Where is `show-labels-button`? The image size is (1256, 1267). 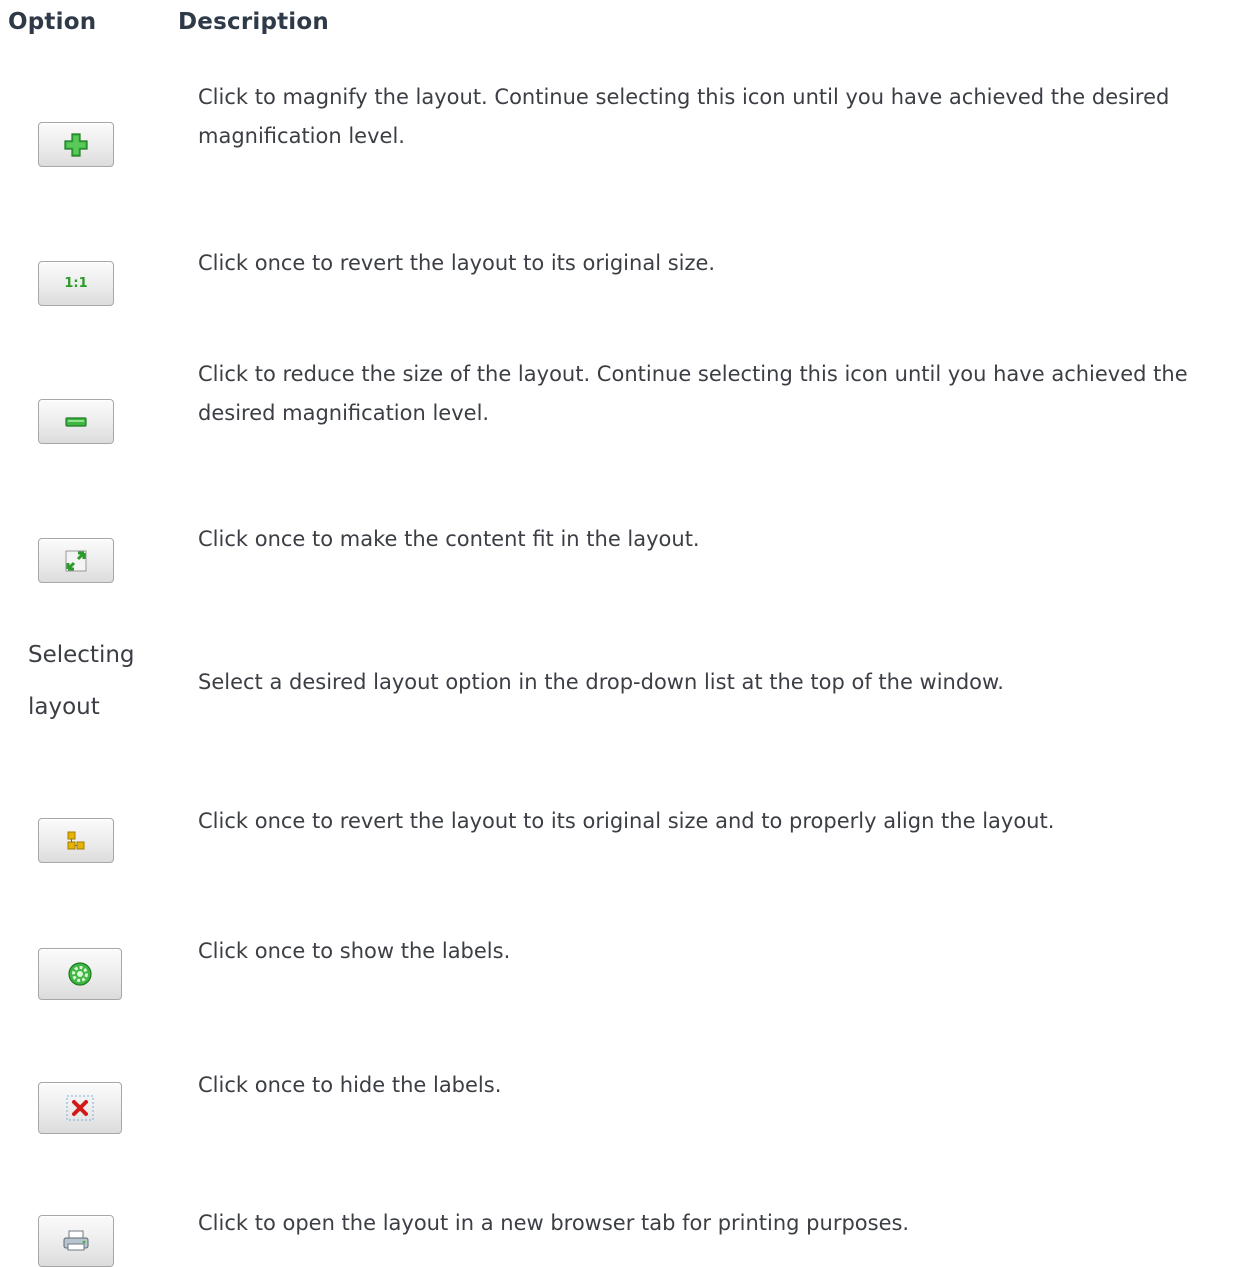 show-labels-button is located at coordinates (80, 974).